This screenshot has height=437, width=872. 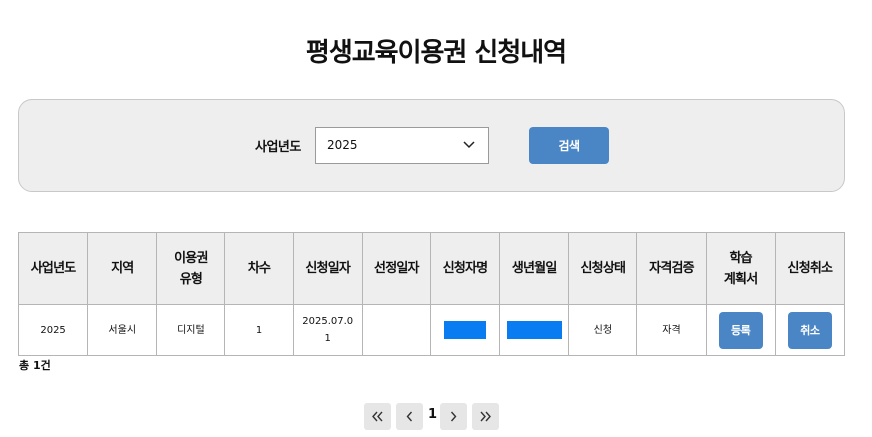 What do you see at coordinates (432, 414) in the screenshot?
I see `page-number-current: 1` at bounding box center [432, 414].